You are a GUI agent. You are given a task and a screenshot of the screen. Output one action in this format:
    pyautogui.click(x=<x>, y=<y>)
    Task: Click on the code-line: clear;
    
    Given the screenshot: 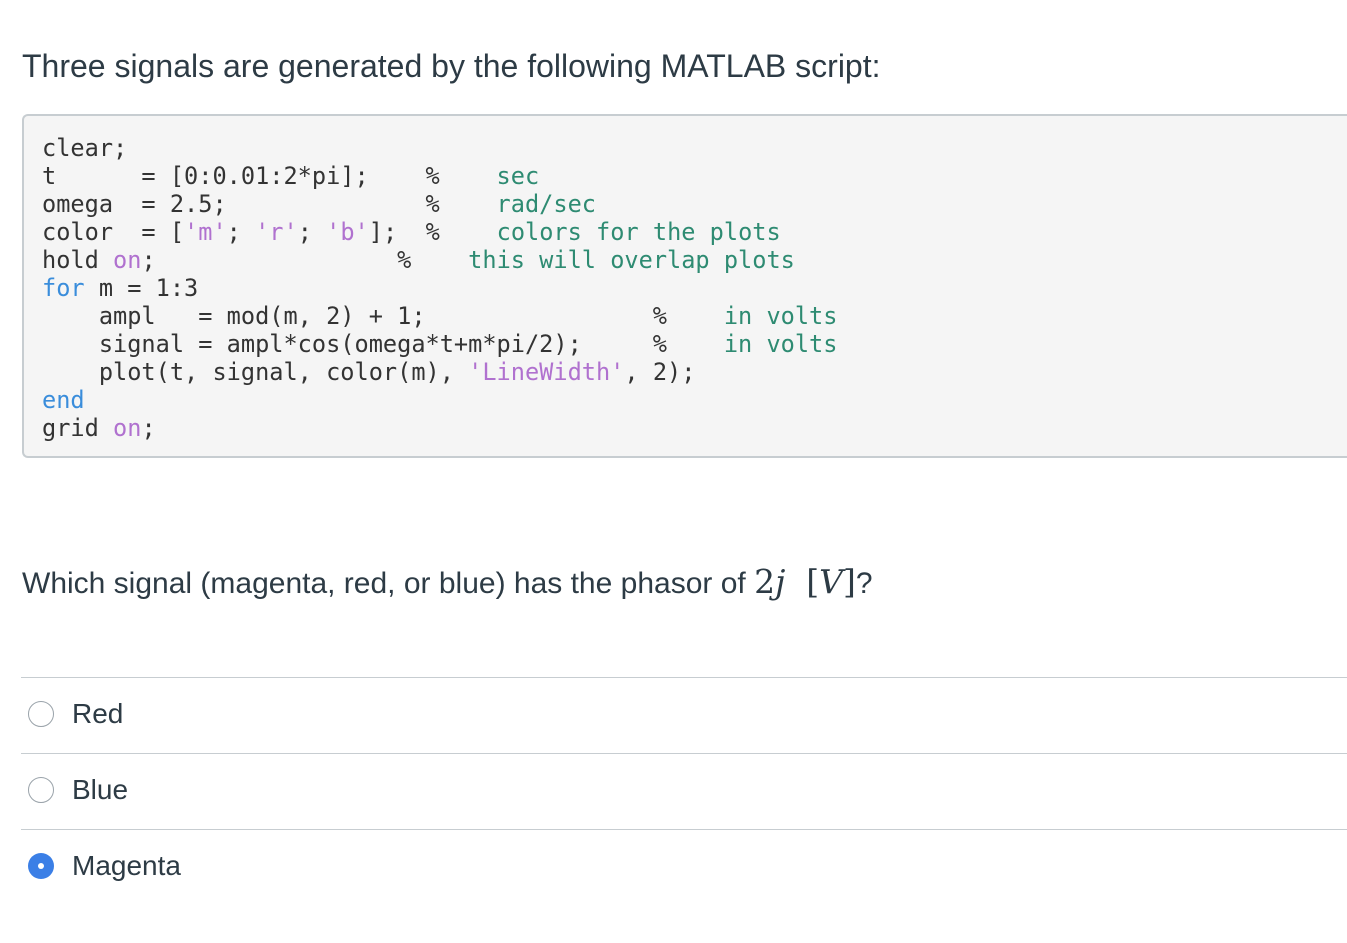 What is the action you would take?
    pyautogui.click(x=85, y=148)
    